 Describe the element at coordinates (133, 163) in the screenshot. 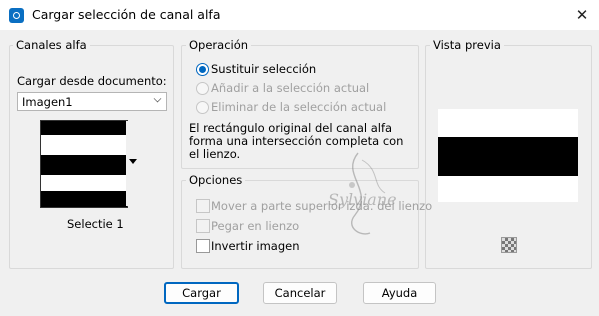

I see `thumbnail-dropdown-button` at that location.